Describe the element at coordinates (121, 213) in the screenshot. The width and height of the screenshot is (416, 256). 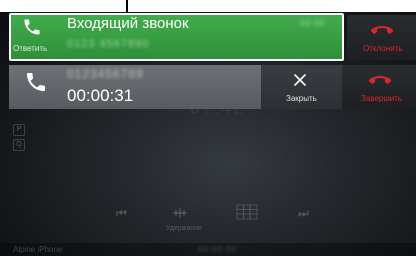
I see `skip-previous-icon: ⏮` at that location.